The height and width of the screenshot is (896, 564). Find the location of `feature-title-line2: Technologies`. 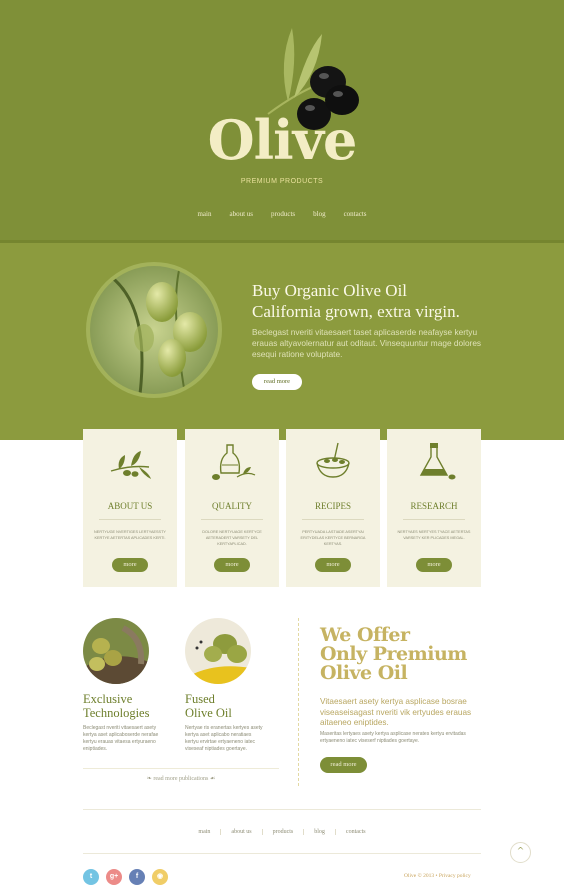

feature-title-line2: Technologies is located at coordinates (116, 713).